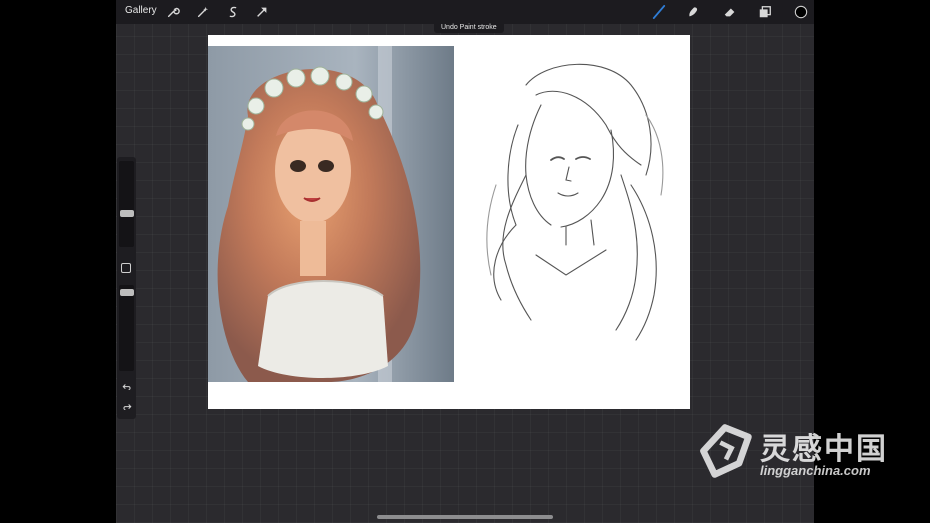 The image size is (930, 523). I want to click on transform-arrow-icon, so click(262, 12).